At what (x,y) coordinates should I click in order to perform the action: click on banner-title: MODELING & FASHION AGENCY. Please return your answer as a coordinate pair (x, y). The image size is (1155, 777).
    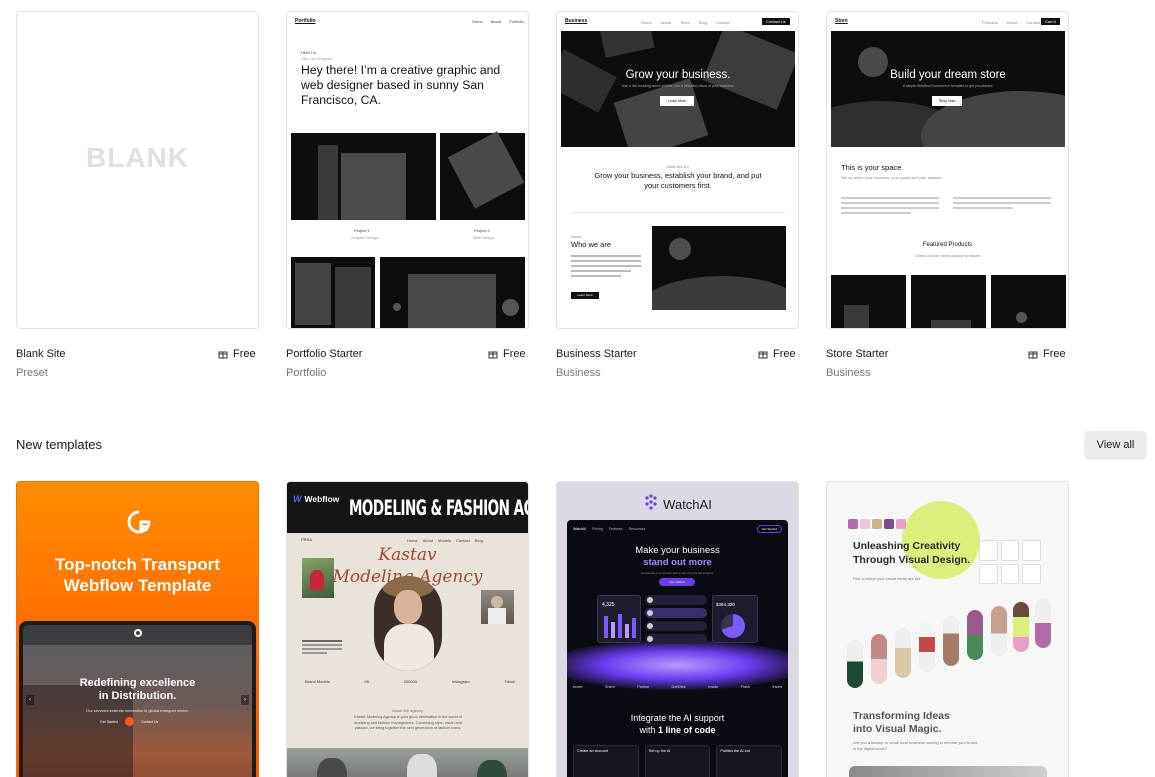
    Looking at the image, I should click on (438, 509).